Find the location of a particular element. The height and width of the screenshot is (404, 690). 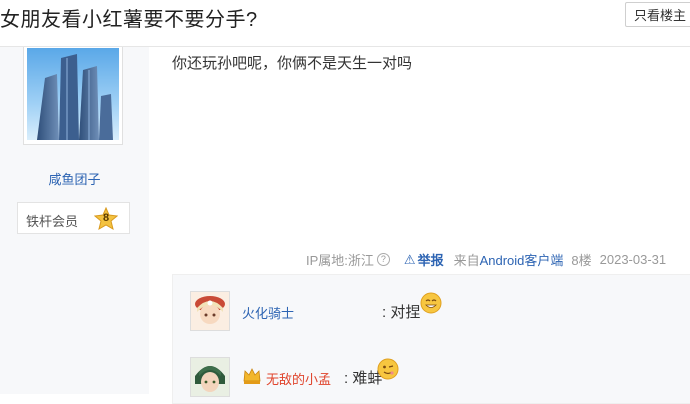

author-avatar is located at coordinates (73, 96).